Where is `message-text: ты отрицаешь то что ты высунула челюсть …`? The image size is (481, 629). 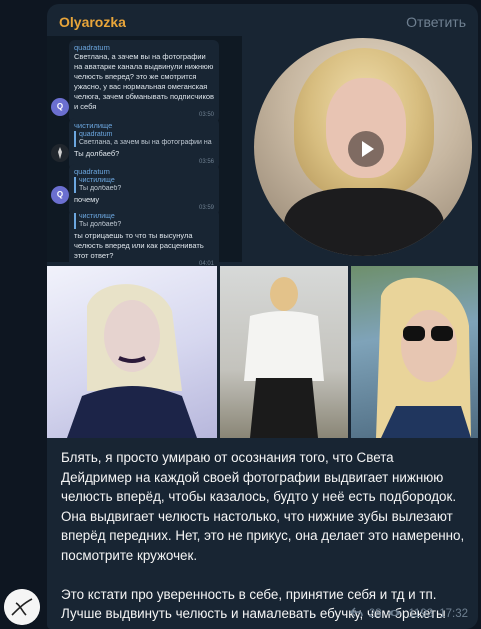
message-text: ты отрицаешь то что ты высунула челюсть … is located at coordinates (139, 245).